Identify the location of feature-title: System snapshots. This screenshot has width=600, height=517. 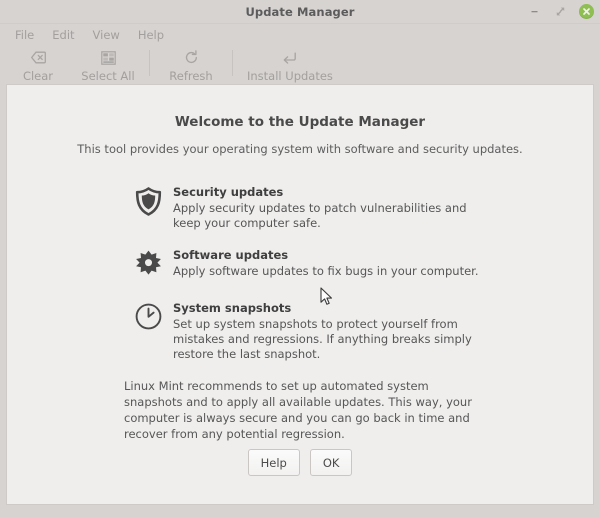
(232, 308).